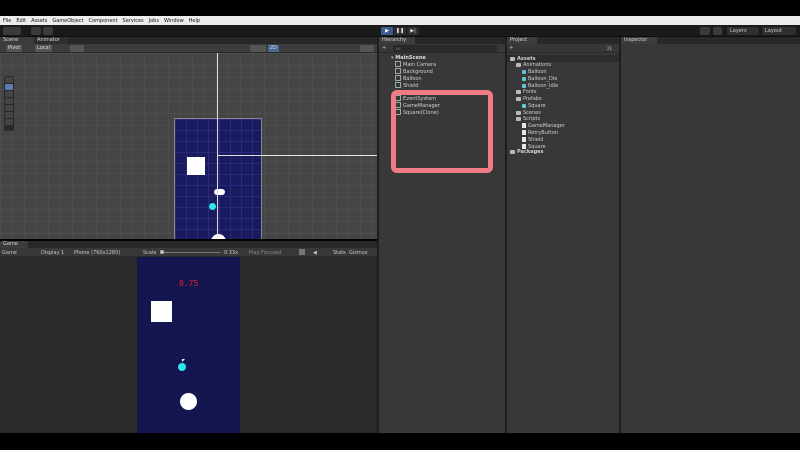 The image size is (800, 450). I want to click on scene-toolbar: Pivot Local 2D, so click(188, 48).